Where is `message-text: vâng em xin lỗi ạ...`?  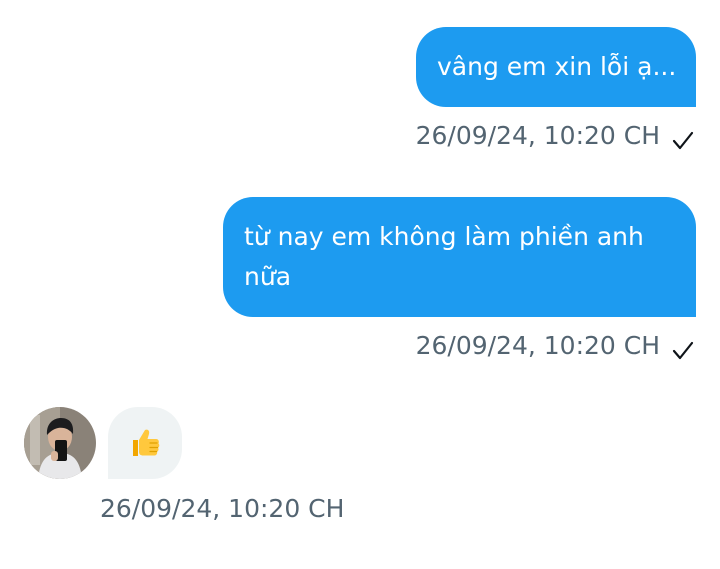
message-text: vâng em xin lỗi ạ... is located at coordinates (557, 66).